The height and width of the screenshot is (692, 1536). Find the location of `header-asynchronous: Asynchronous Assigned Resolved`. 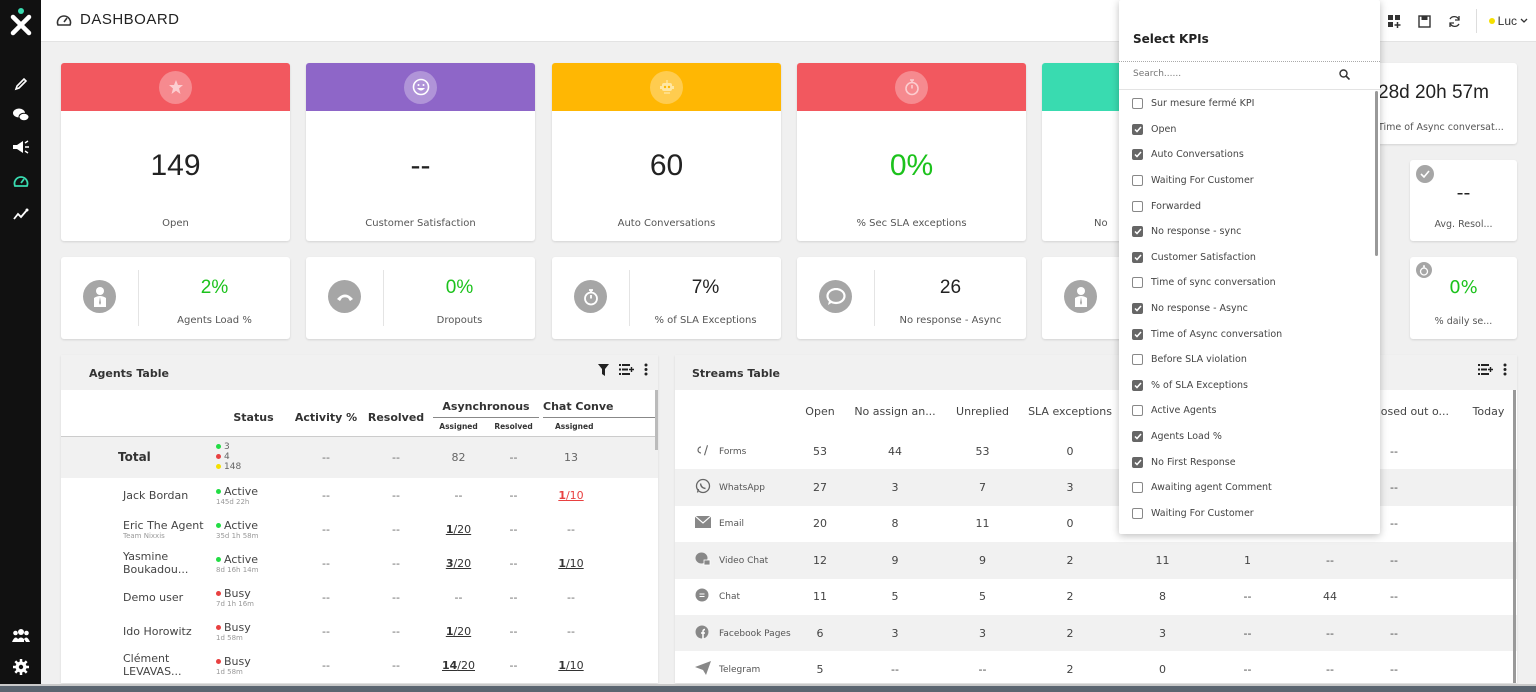

header-asynchronous: Asynchronous Assigned Resolved is located at coordinates (486, 413).